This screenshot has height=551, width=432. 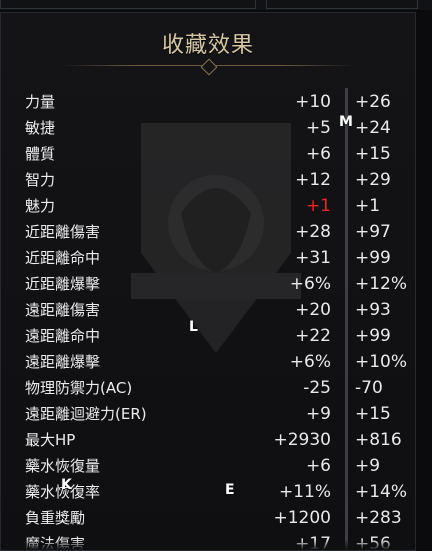 I want to click on stat-value-current: +2930, so click(x=302, y=440).